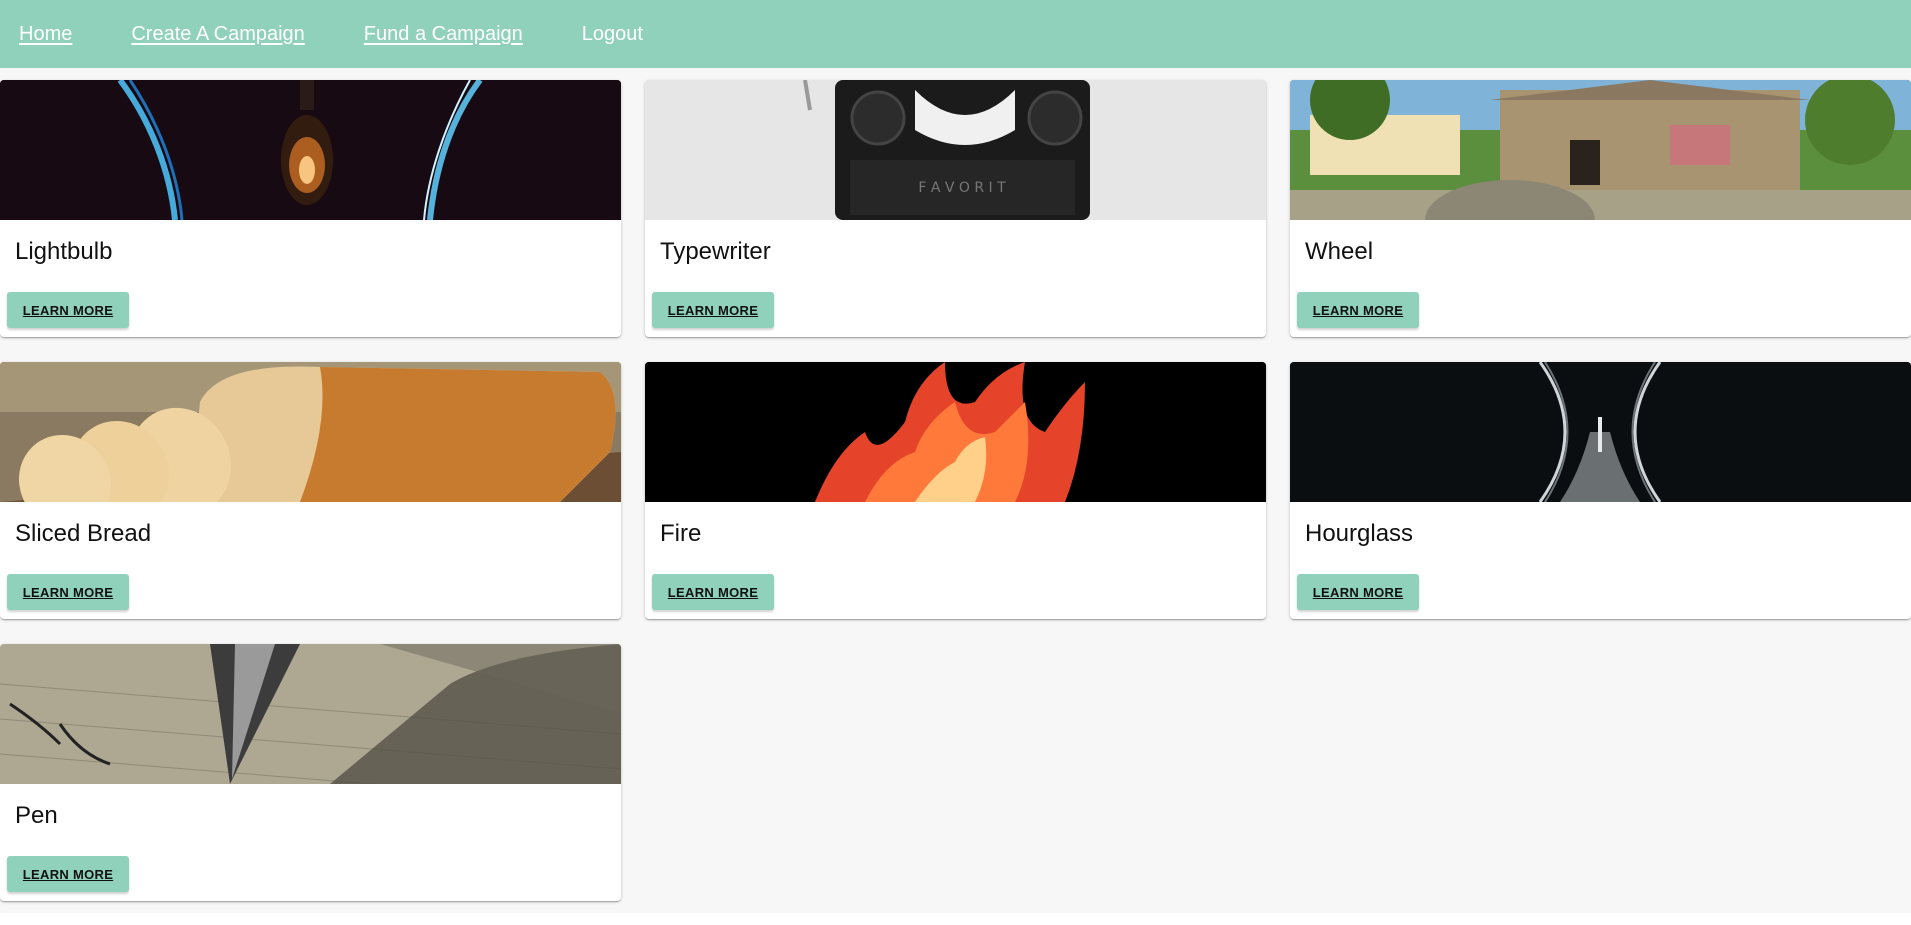 The width and height of the screenshot is (1911, 925). Describe the element at coordinates (310, 150) in the screenshot. I see `lightbulb-image` at that location.